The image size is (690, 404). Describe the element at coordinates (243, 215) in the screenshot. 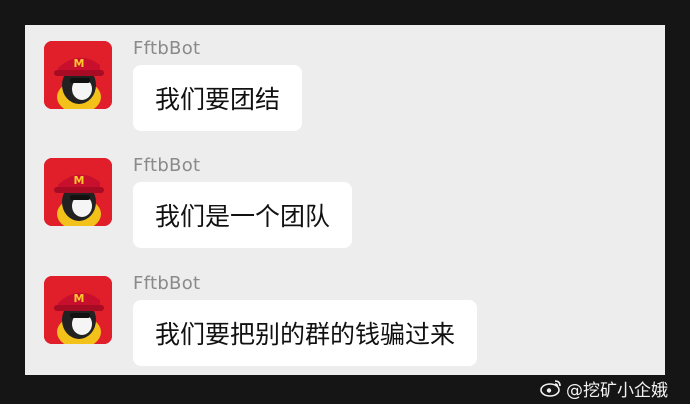

I see `message-bubble: 我们是一个团队` at that location.